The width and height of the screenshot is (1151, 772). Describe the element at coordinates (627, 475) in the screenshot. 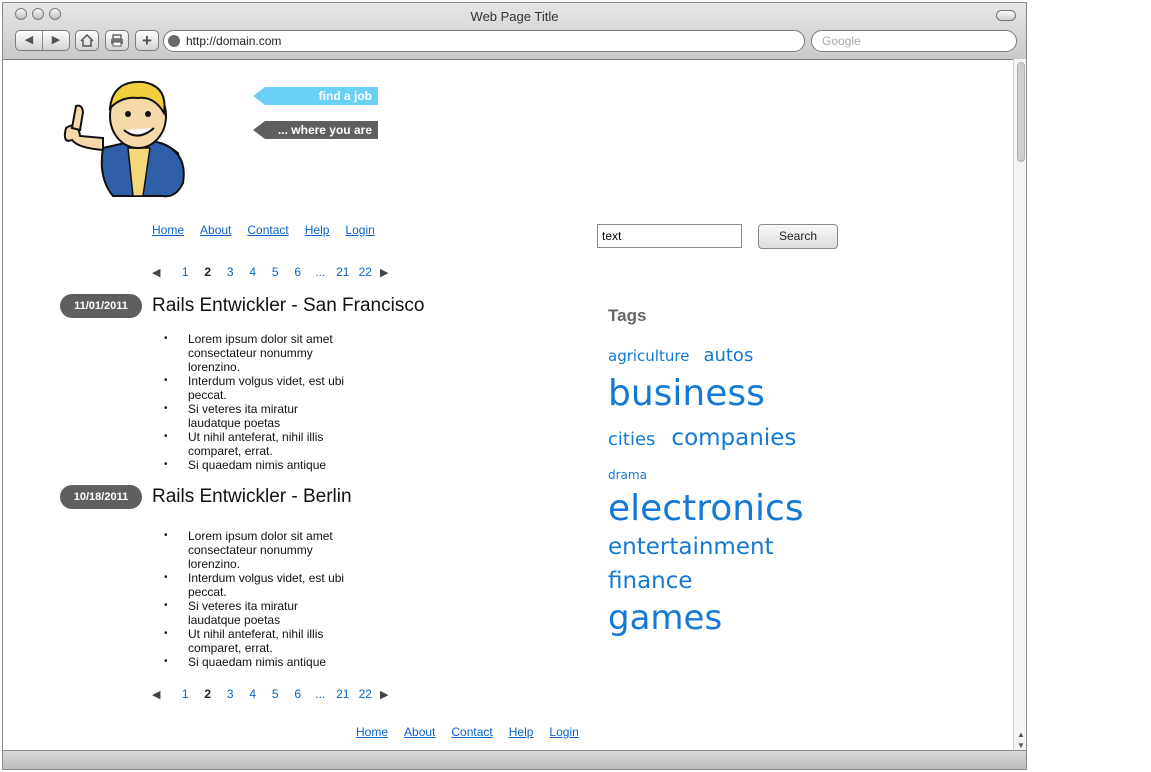

I see `tag-link: drama` at that location.